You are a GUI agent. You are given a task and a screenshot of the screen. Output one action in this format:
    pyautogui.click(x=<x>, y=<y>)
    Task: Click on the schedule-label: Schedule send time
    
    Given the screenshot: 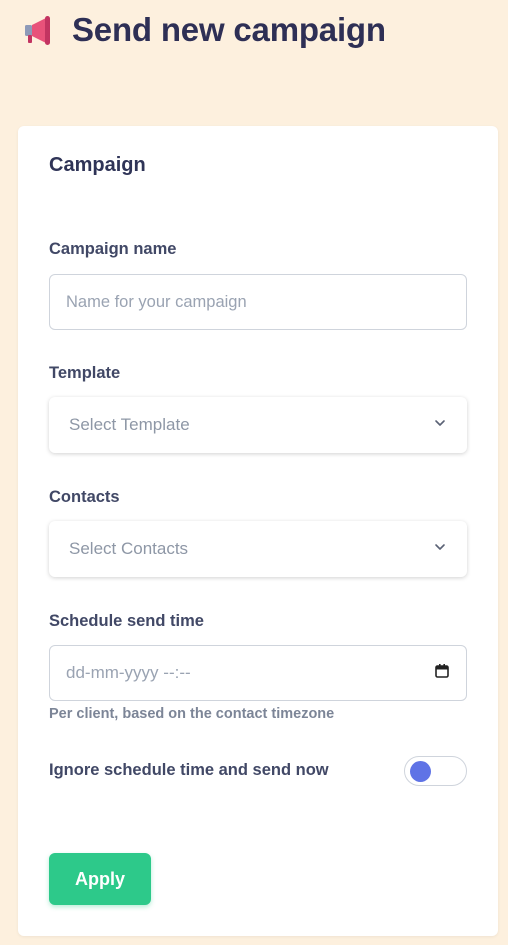 What is the action you would take?
    pyautogui.click(x=126, y=621)
    